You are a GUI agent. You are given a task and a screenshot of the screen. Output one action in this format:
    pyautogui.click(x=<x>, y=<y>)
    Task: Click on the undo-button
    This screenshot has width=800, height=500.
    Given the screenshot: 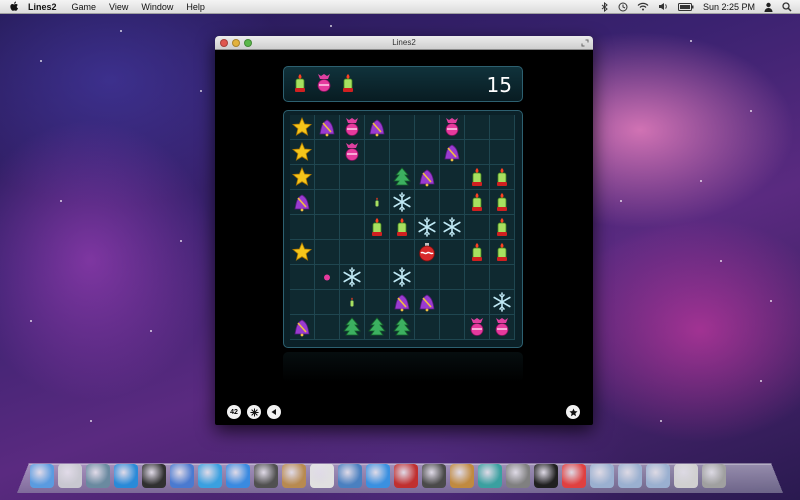 What is the action you would take?
    pyautogui.click(x=274, y=412)
    